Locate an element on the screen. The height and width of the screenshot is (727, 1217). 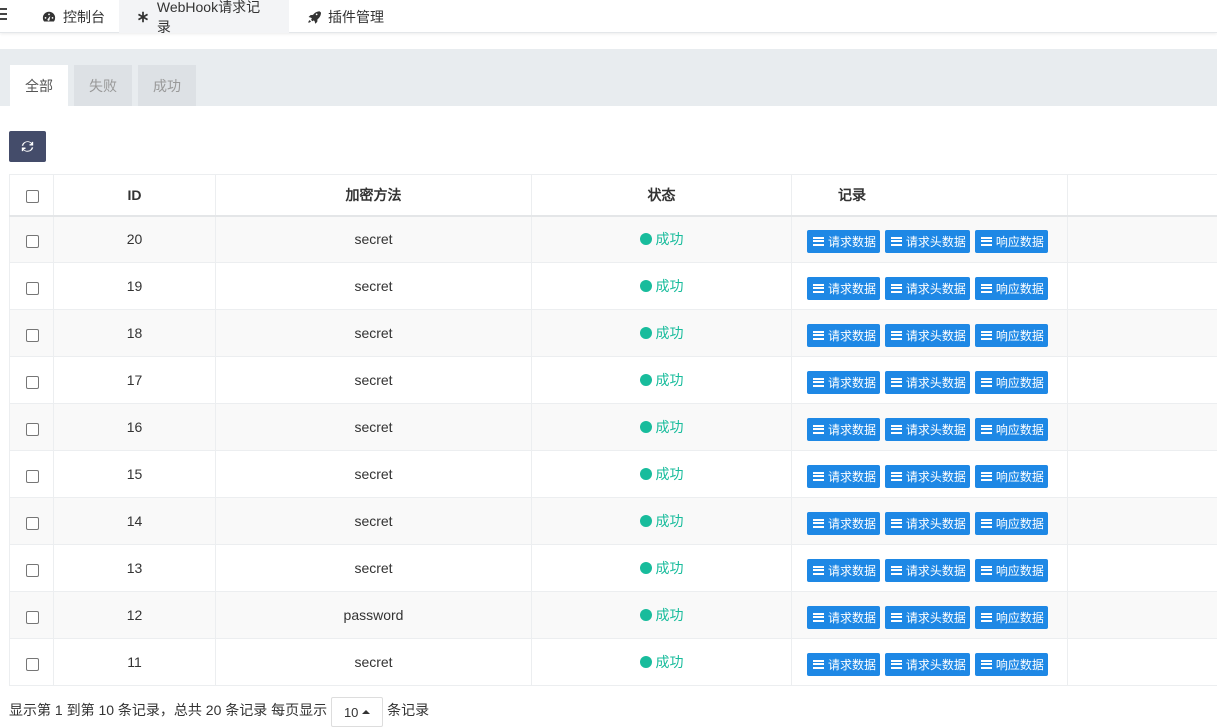
tab-label: WebHook请求记录 is located at coordinates (215, 18).